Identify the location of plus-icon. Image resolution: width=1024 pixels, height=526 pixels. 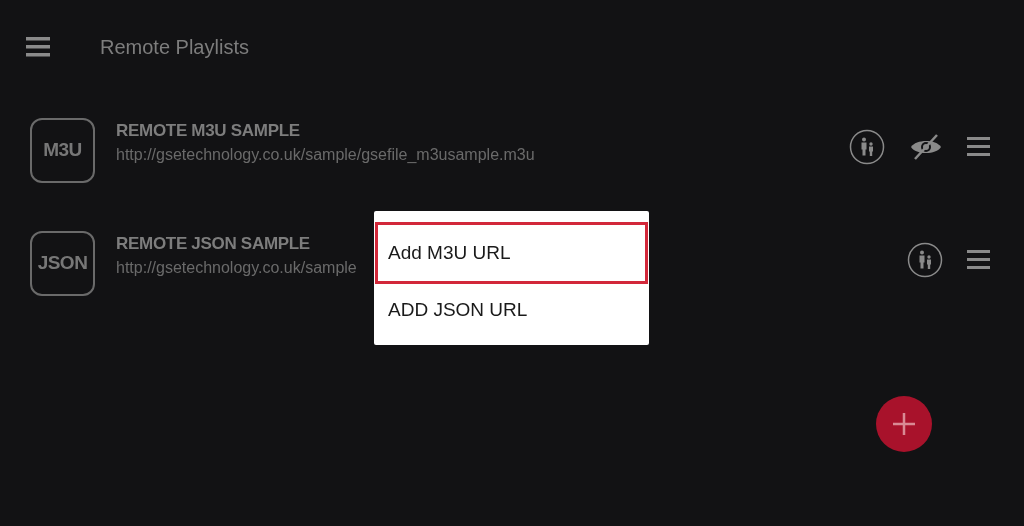
(904, 424).